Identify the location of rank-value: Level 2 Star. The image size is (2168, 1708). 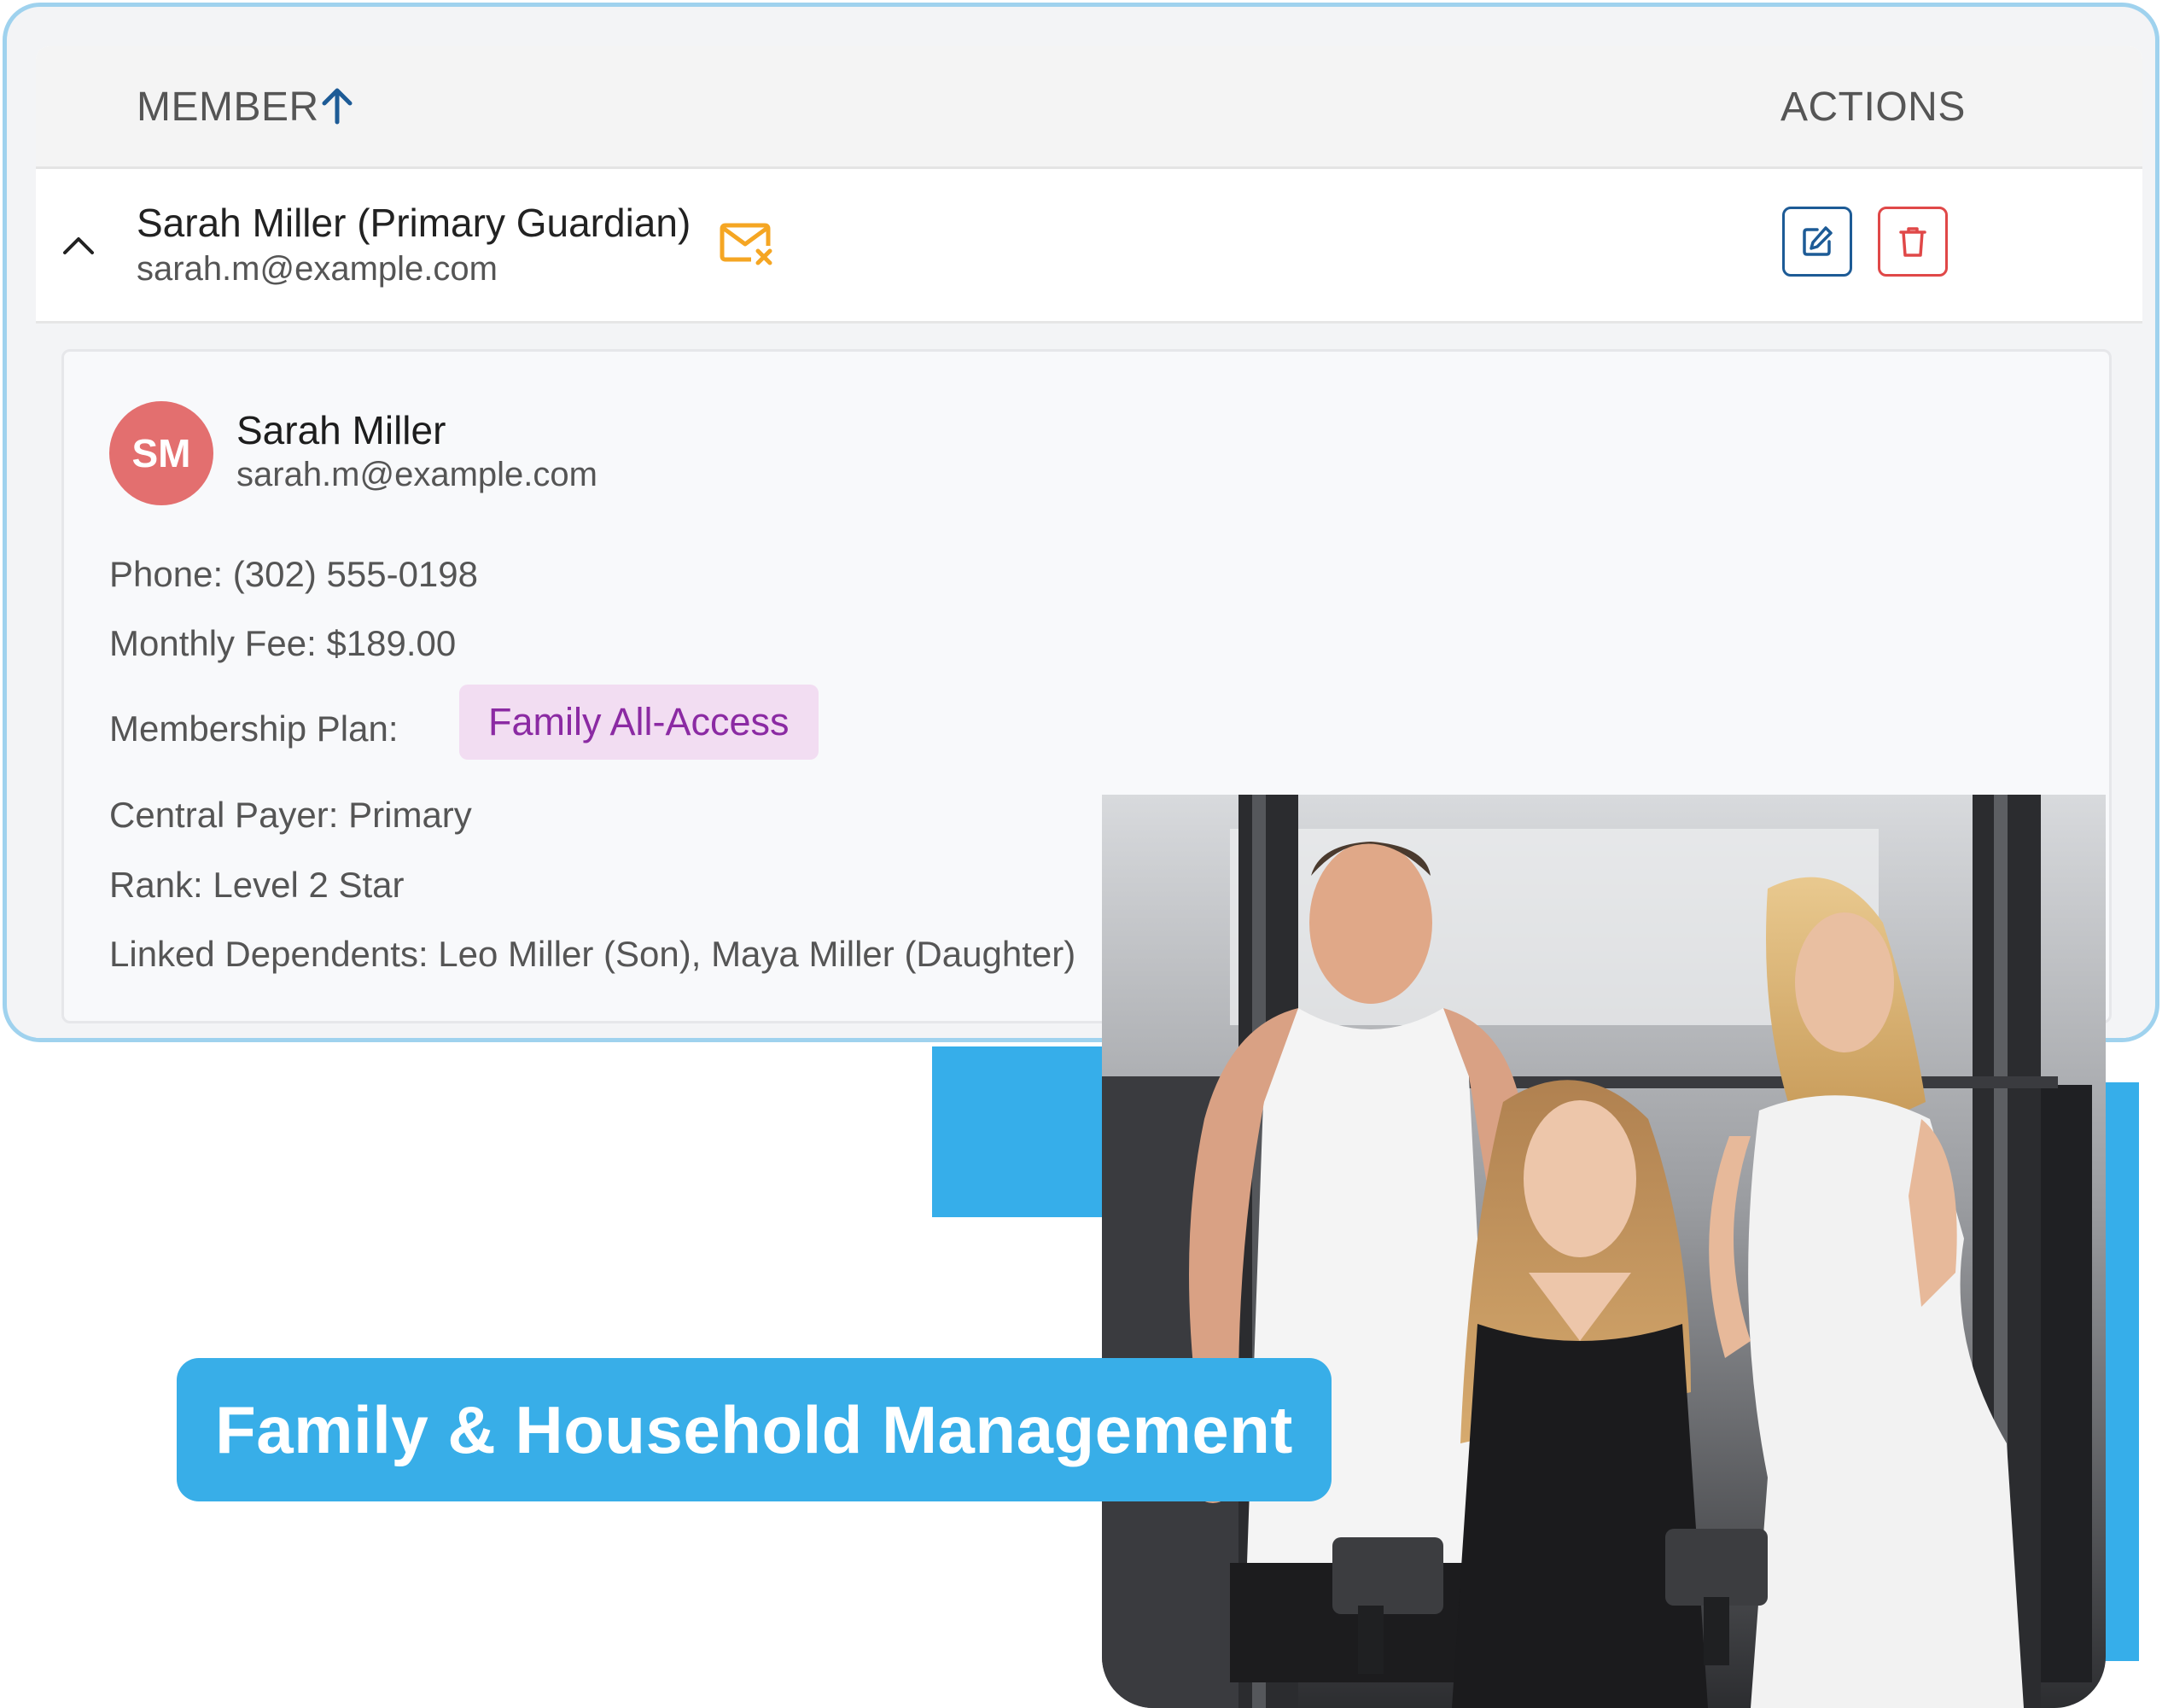
(309, 885).